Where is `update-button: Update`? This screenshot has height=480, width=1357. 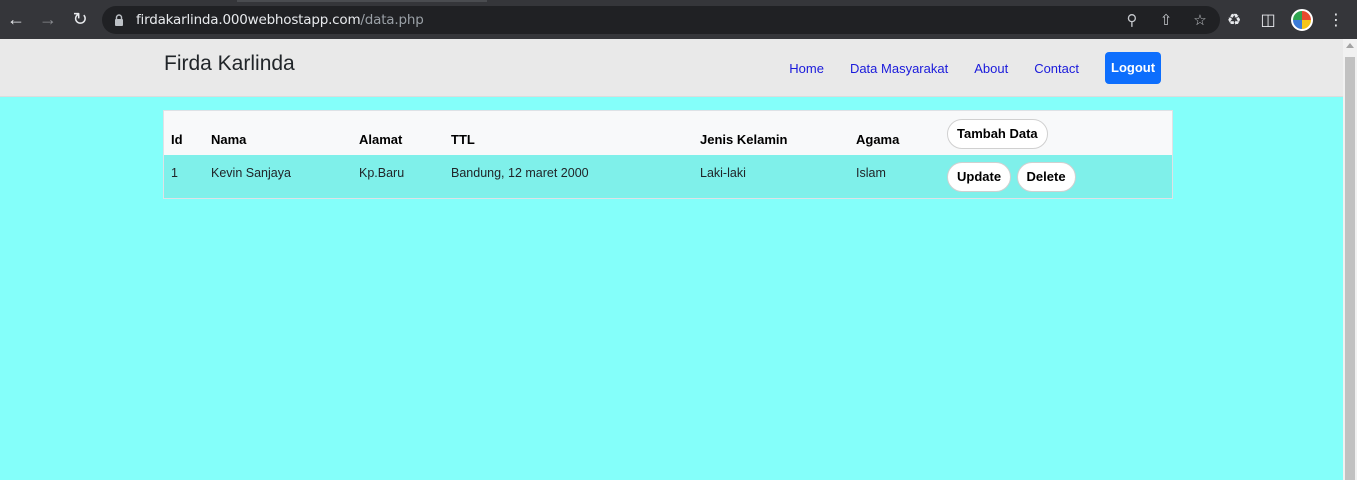
update-button: Update is located at coordinates (979, 177).